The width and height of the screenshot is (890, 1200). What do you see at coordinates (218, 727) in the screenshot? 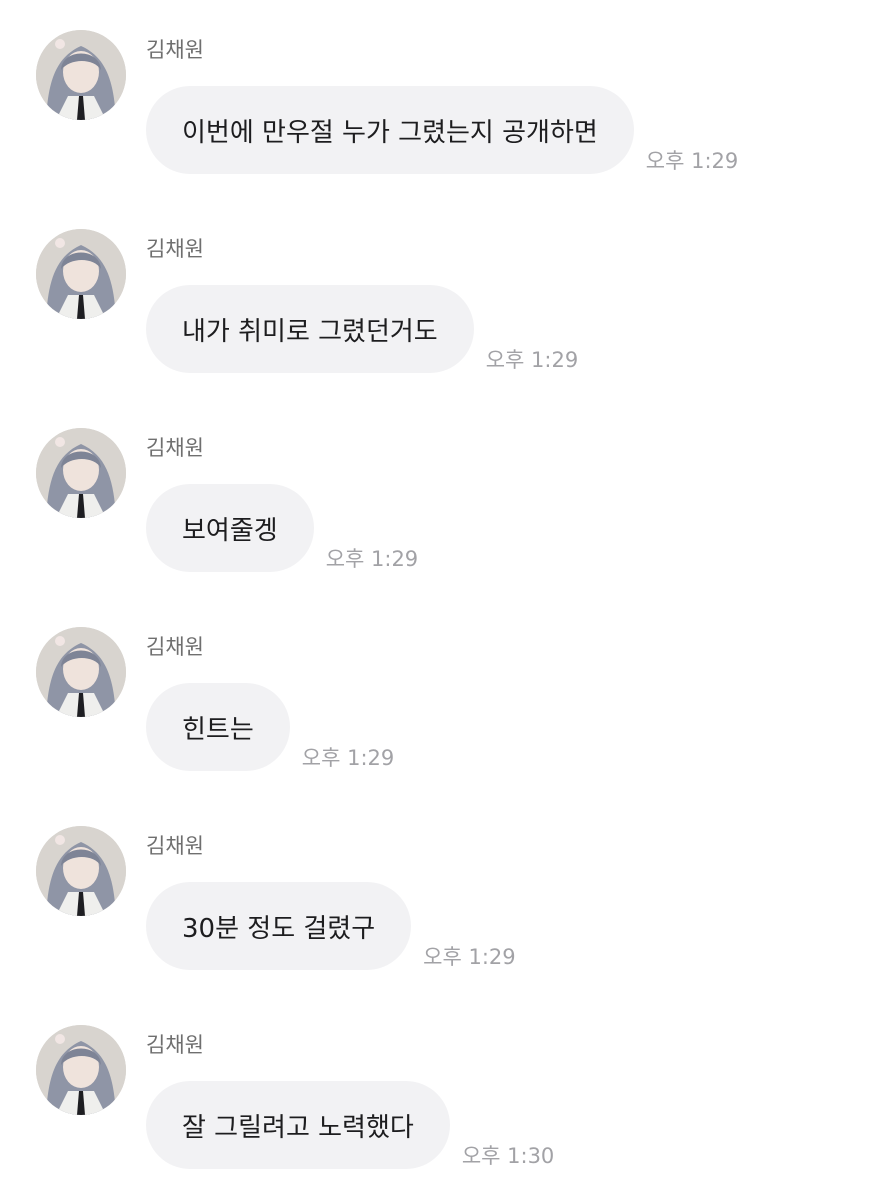
I see `message-bubble: 힌트는` at bounding box center [218, 727].